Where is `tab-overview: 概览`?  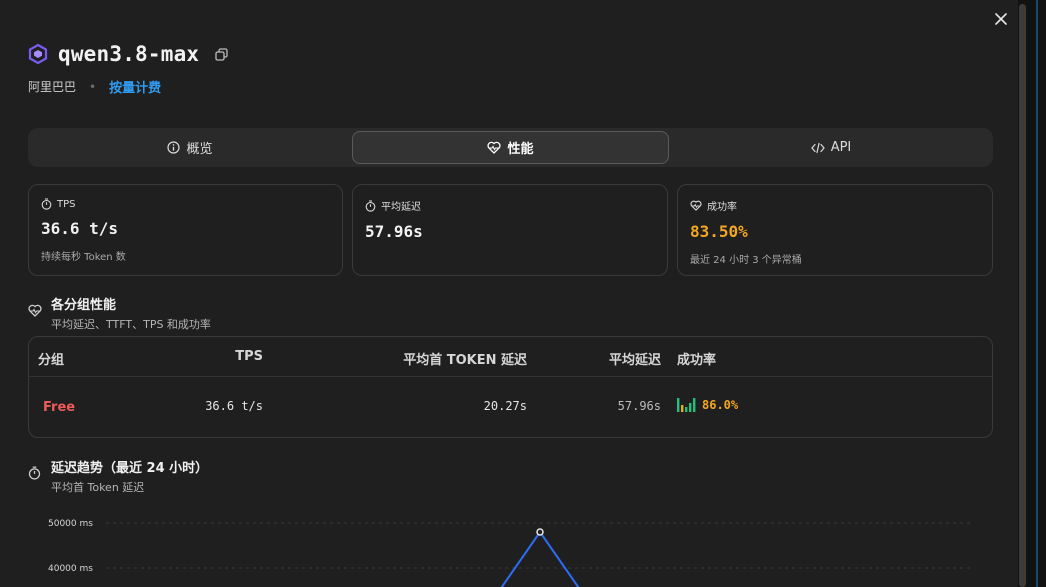 tab-overview: 概览 is located at coordinates (190, 147).